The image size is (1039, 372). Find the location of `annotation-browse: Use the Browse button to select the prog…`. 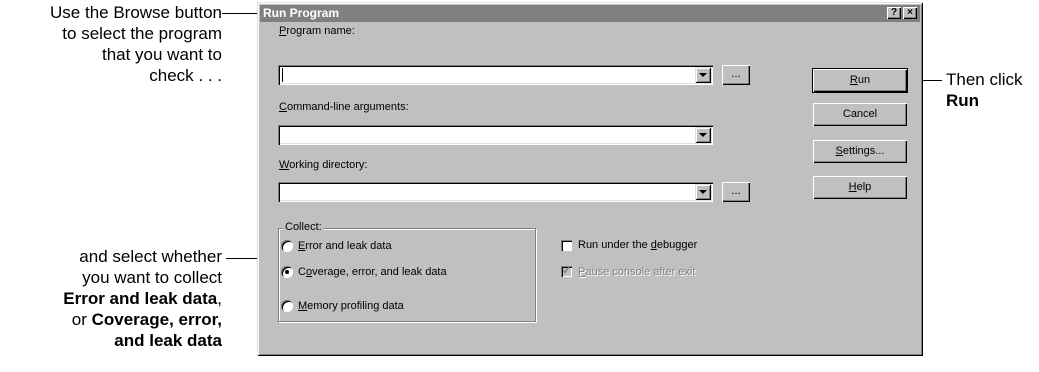

annotation-browse: Use the Browse button to select the prog… is located at coordinates (111, 44).